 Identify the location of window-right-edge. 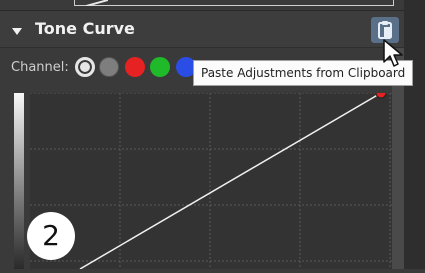
(414, 134).